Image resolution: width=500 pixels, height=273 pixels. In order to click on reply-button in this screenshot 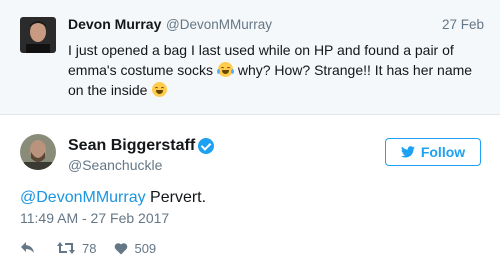, I will do `click(28, 248)`.